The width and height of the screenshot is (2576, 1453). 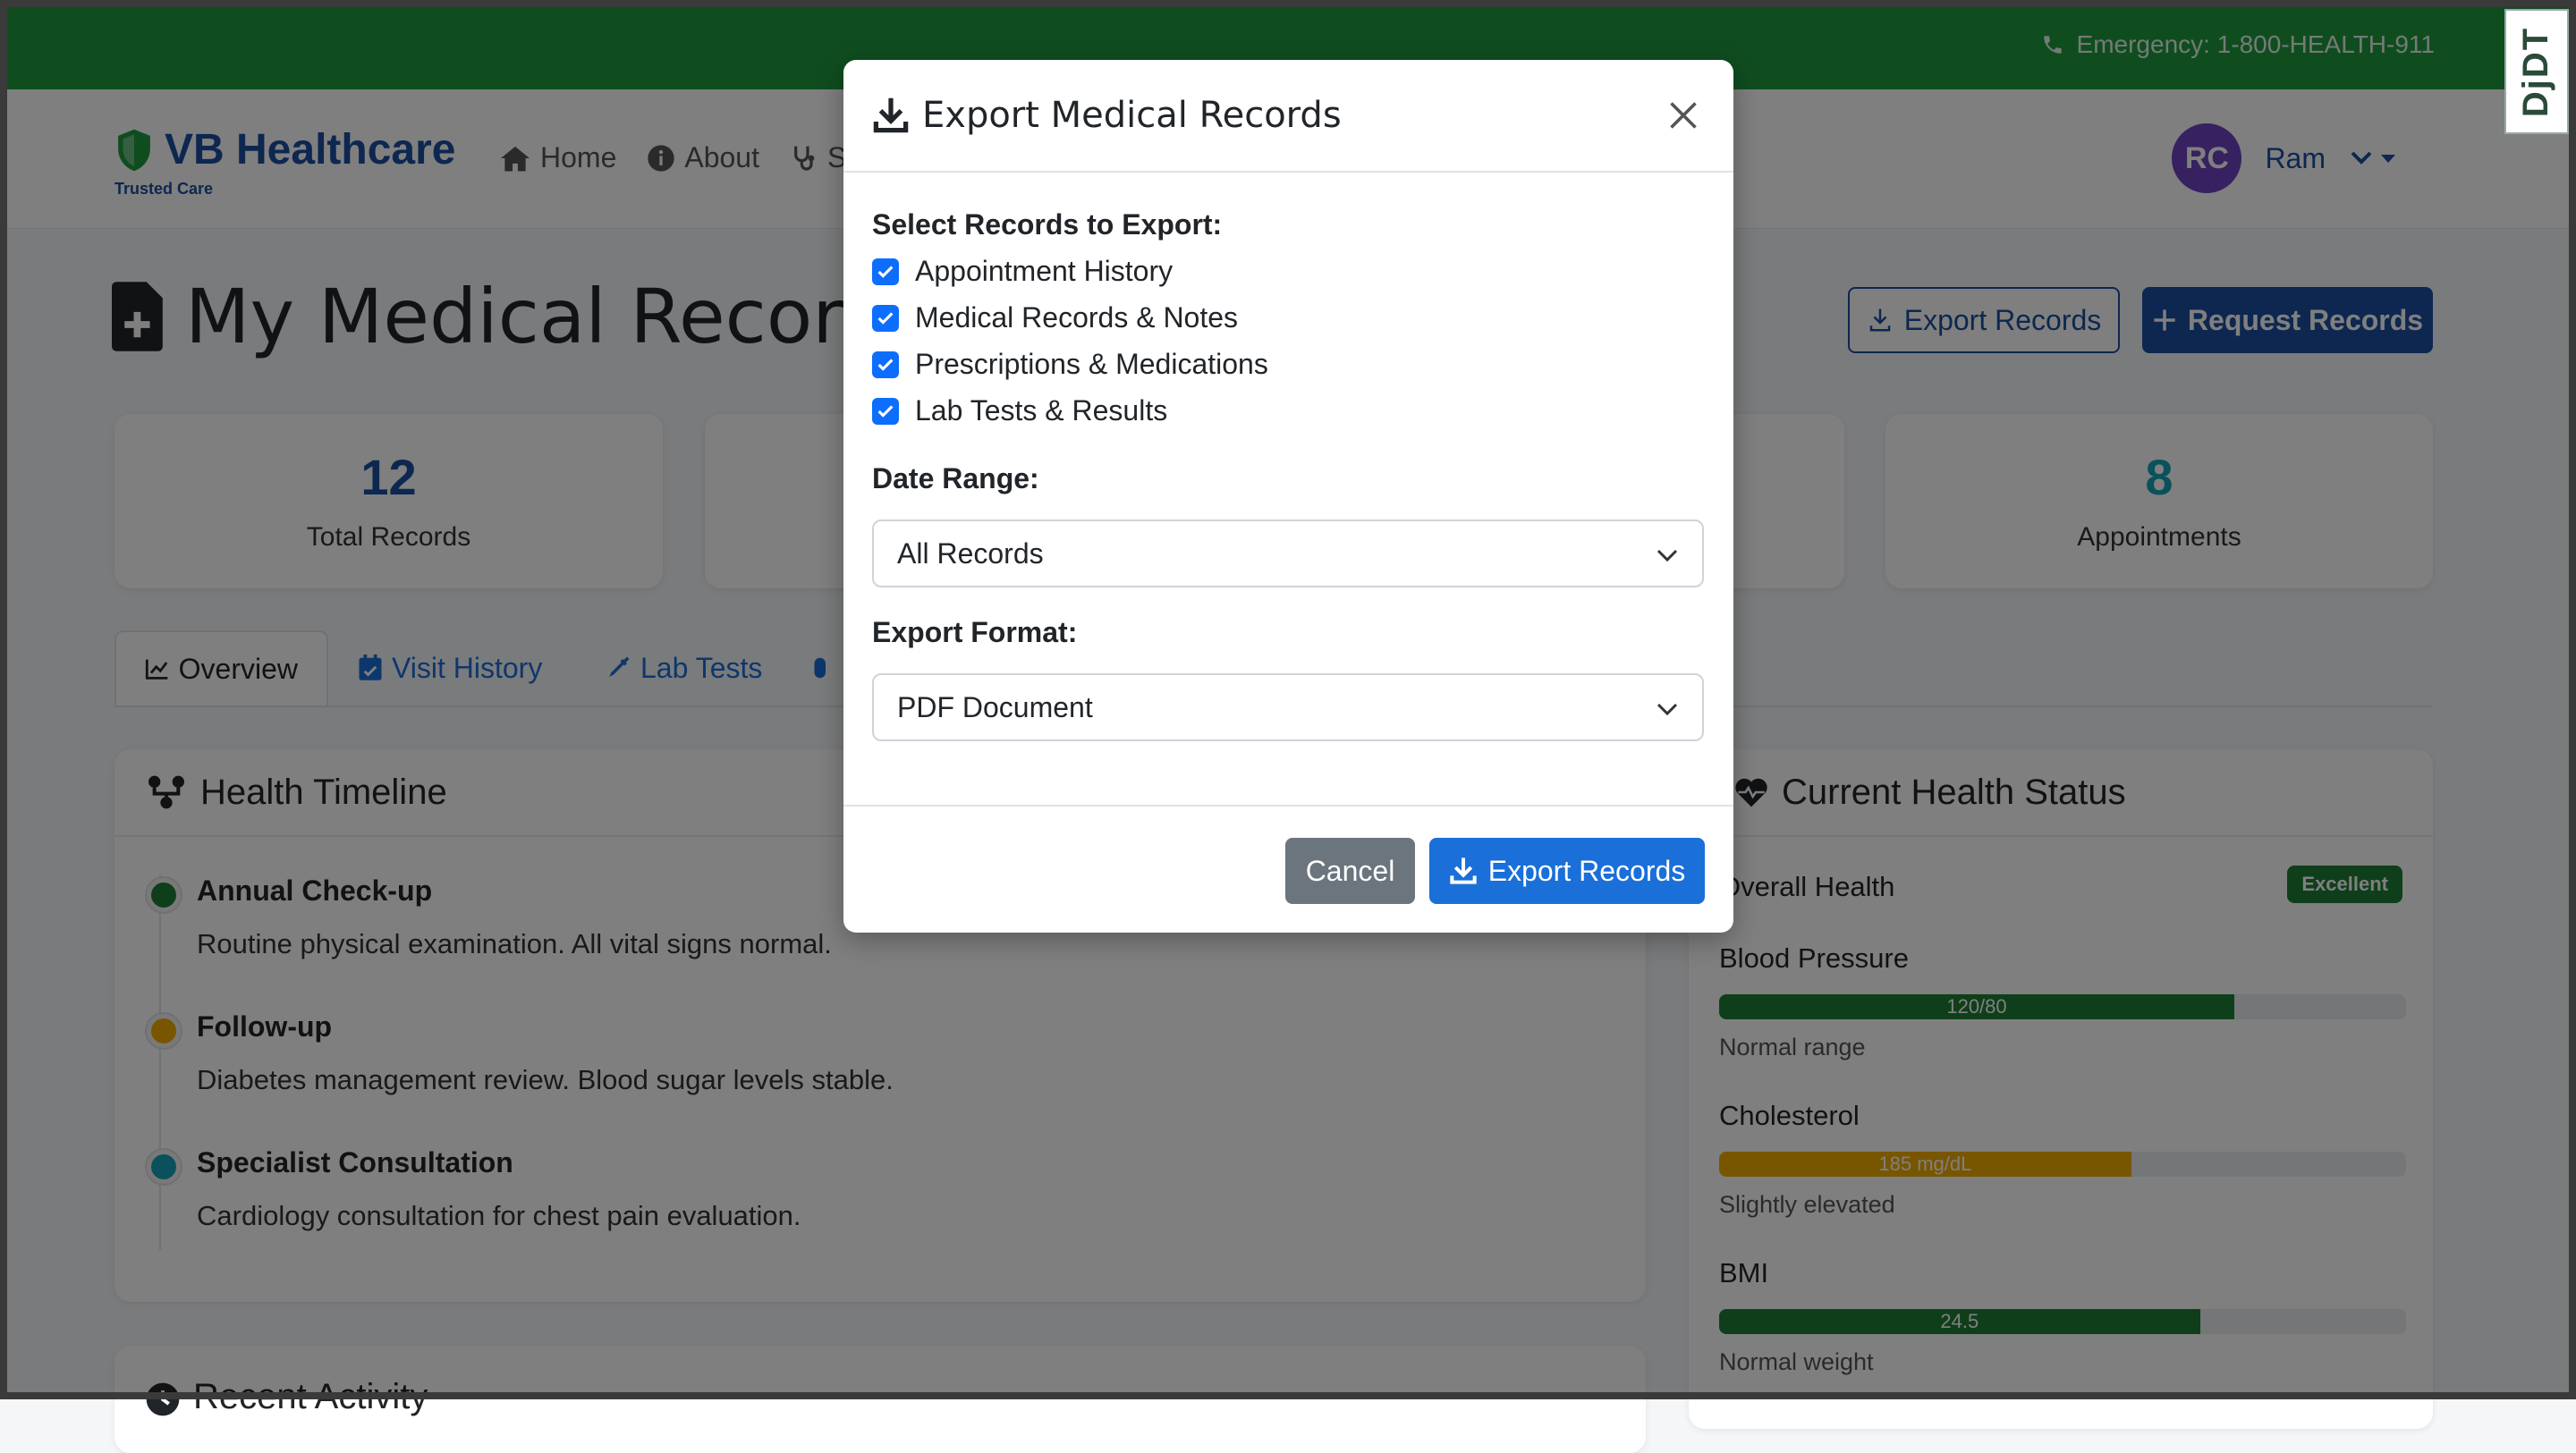 What do you see at coordinates (1567, 871) in the screenshot?
I see `export-records-submit-button: Export Records` at bounding box center [1567, 871].